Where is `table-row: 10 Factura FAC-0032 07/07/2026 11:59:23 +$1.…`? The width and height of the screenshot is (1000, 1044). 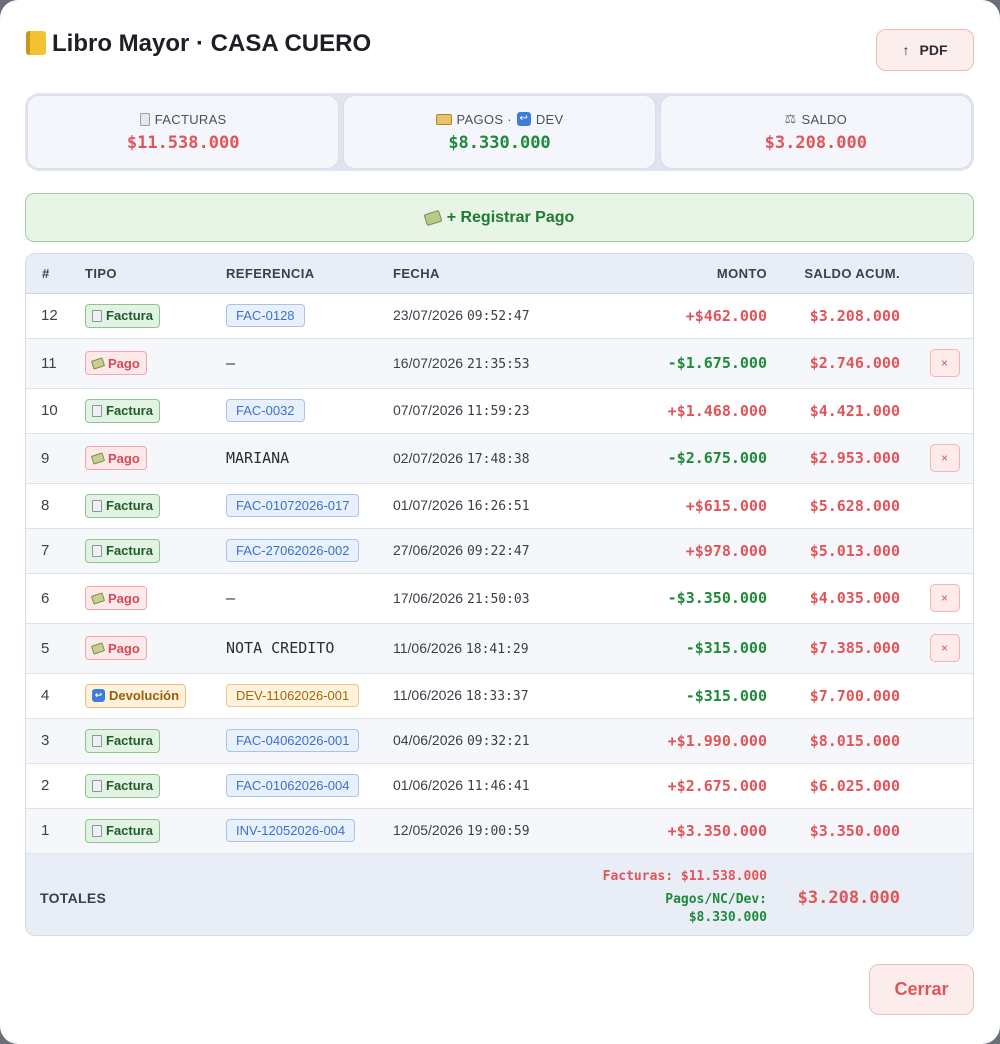 table-row: 10 Factura FAC-0032 07/07/2026 11:59:23 +$1.… is located at coordinates (499, 410).